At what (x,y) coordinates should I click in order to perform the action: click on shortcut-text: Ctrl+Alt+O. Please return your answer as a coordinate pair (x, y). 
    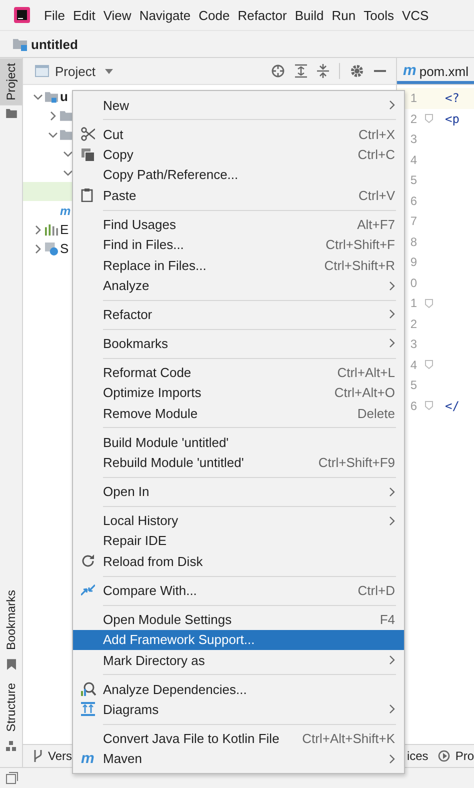
    Looking at the image, I should click on (364, 392).